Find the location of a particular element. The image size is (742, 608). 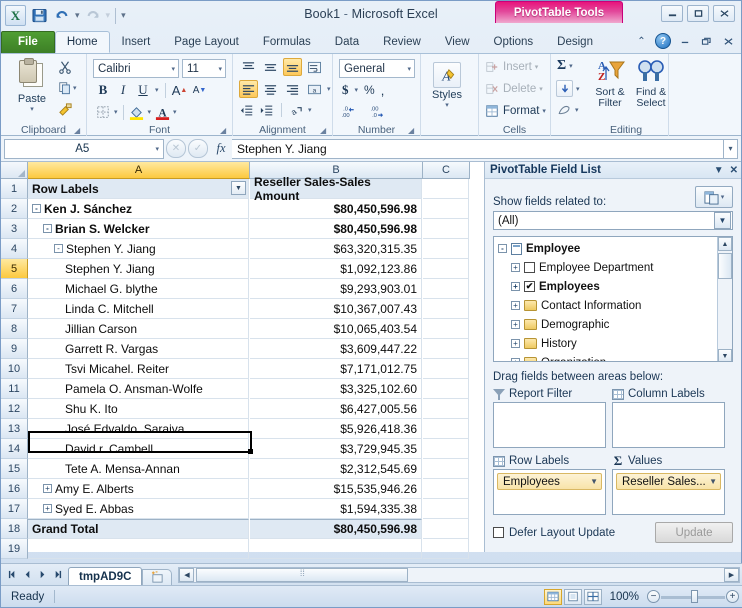

cell-B10: $7,171,012.75 is located at coordinates (336, 369).